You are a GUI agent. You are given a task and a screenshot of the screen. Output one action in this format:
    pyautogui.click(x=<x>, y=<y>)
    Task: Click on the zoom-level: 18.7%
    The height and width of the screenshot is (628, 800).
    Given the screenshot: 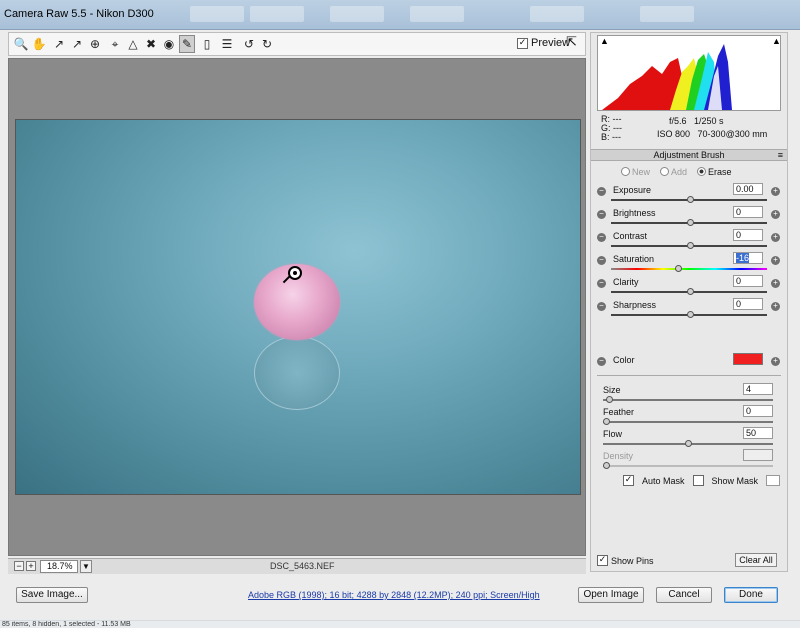 What is the action you would take?
    pyautogui.click(x=59, y=566)
    